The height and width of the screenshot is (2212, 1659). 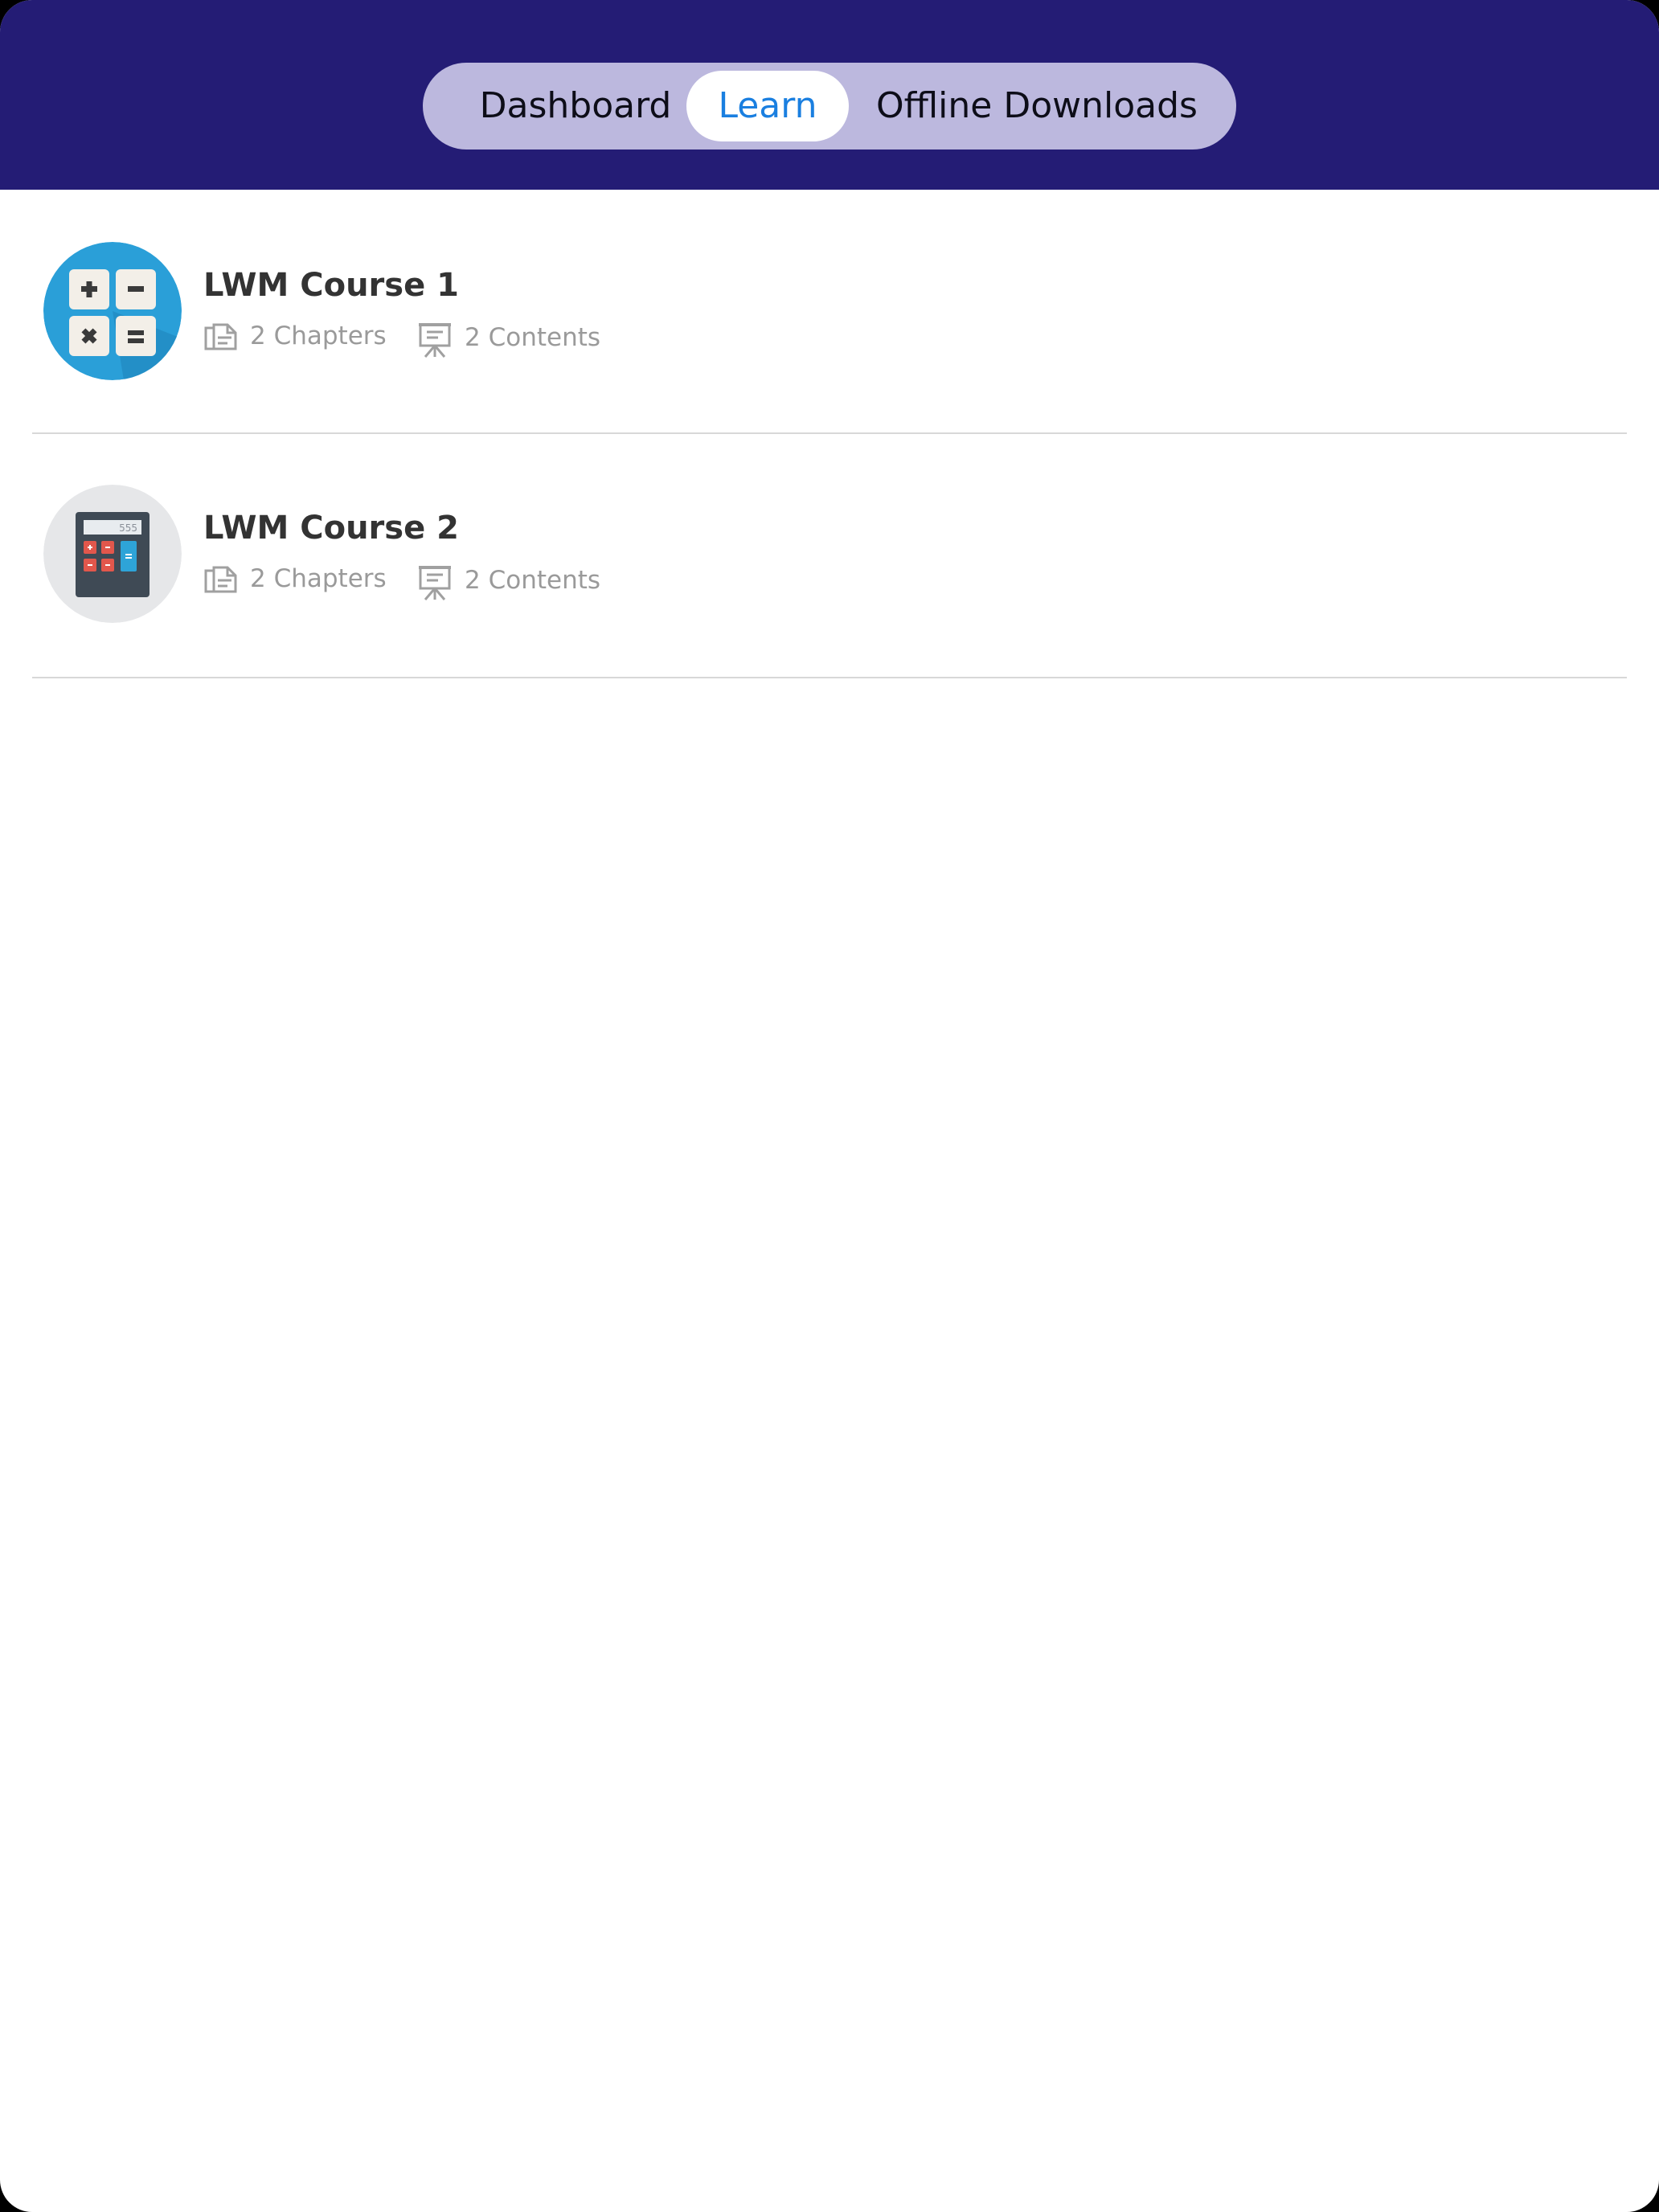 I want to click on segmented-tab-control: Dashboard Learn Offline Downloads, so click(x=829, y=106).